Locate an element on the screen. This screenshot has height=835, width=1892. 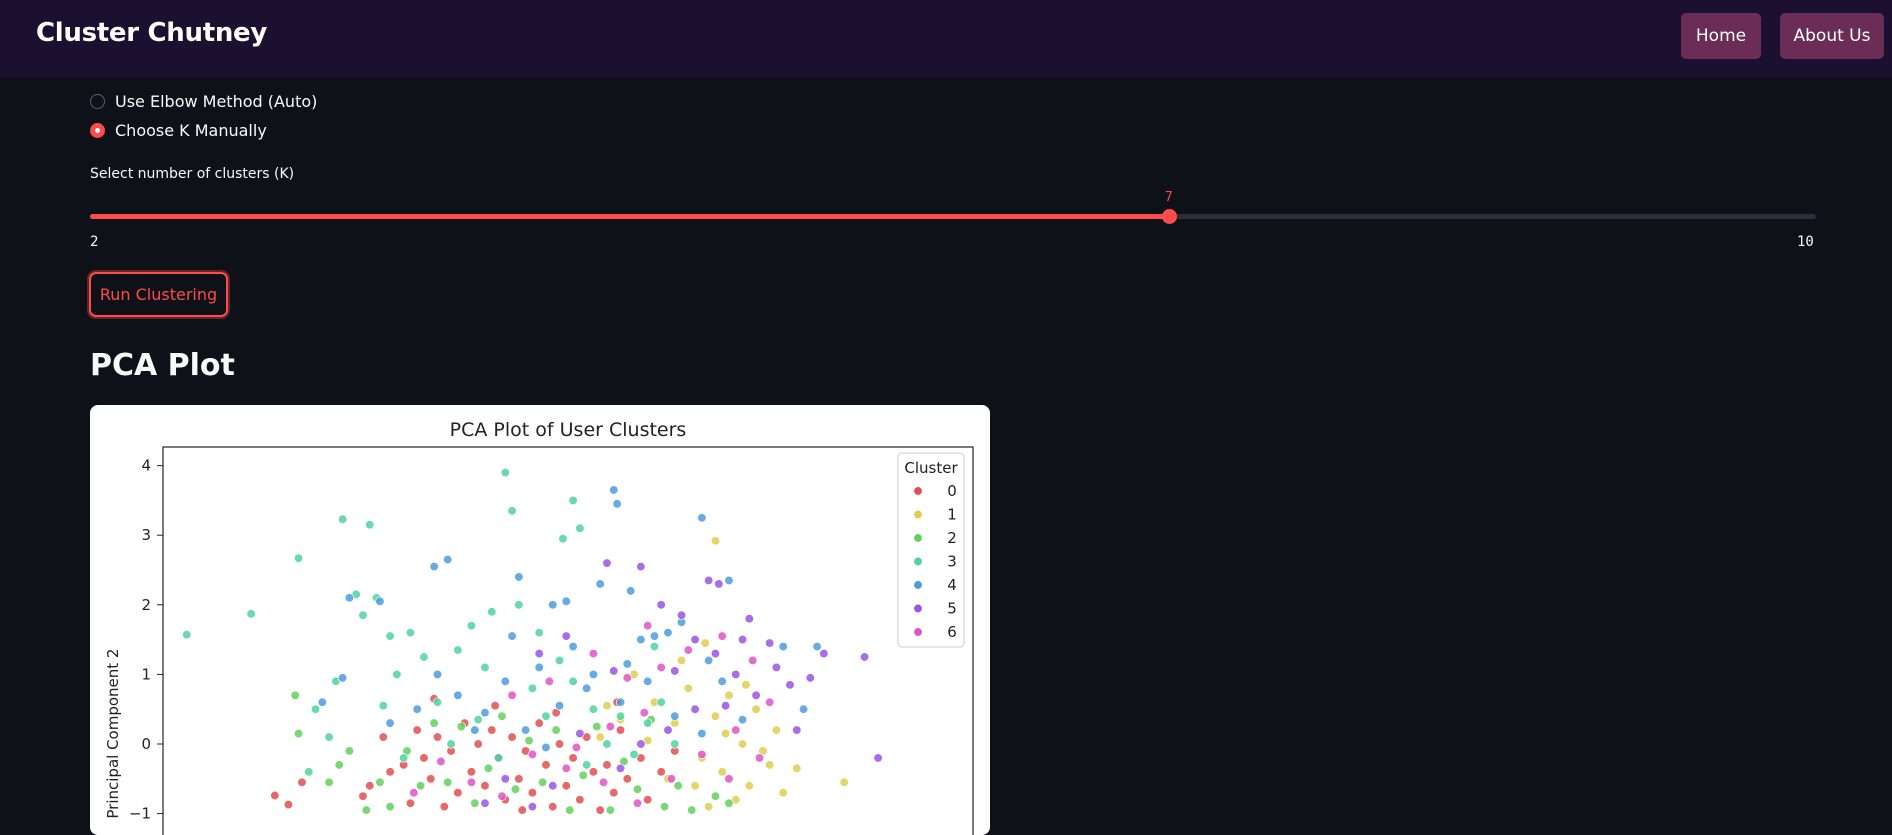
slider-max-label: 10 is located at coordinates (1805, 242).